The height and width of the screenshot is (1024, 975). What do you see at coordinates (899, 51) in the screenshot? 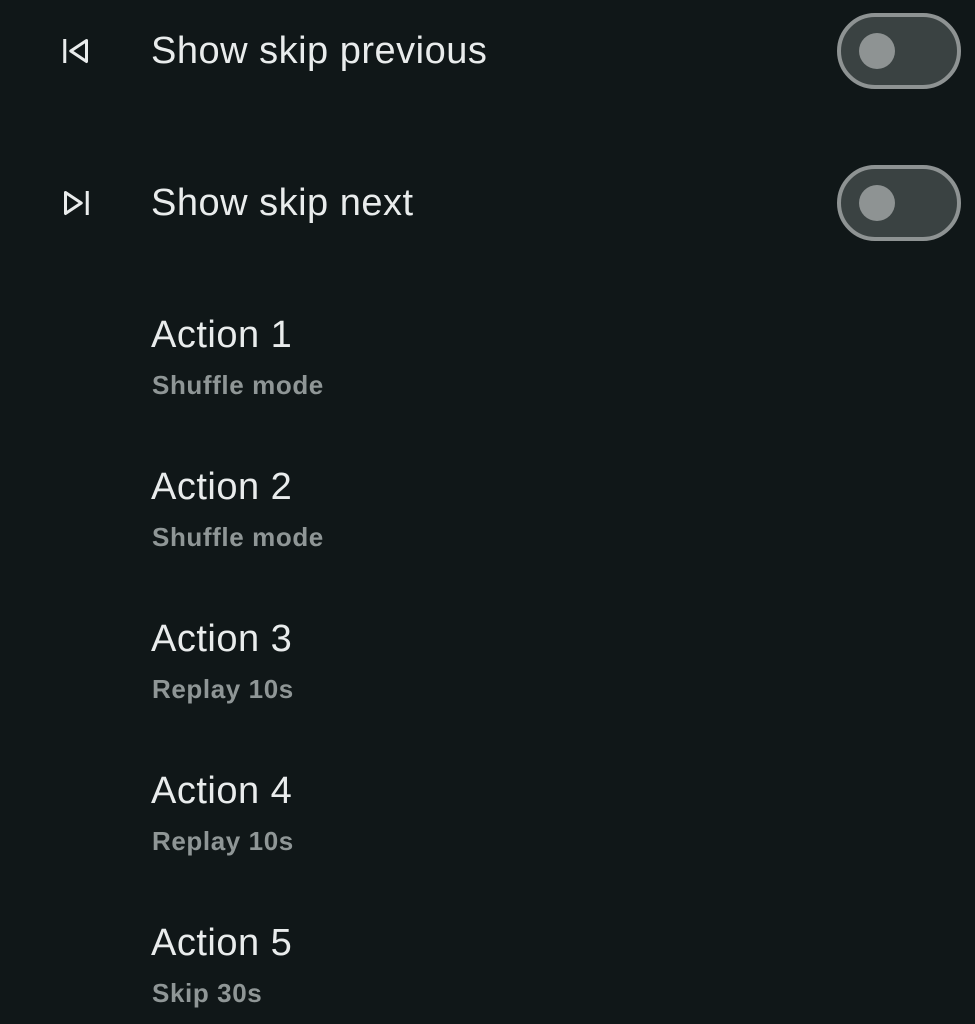
I see `skip-previous-switch` at bounding box center [899, 51].